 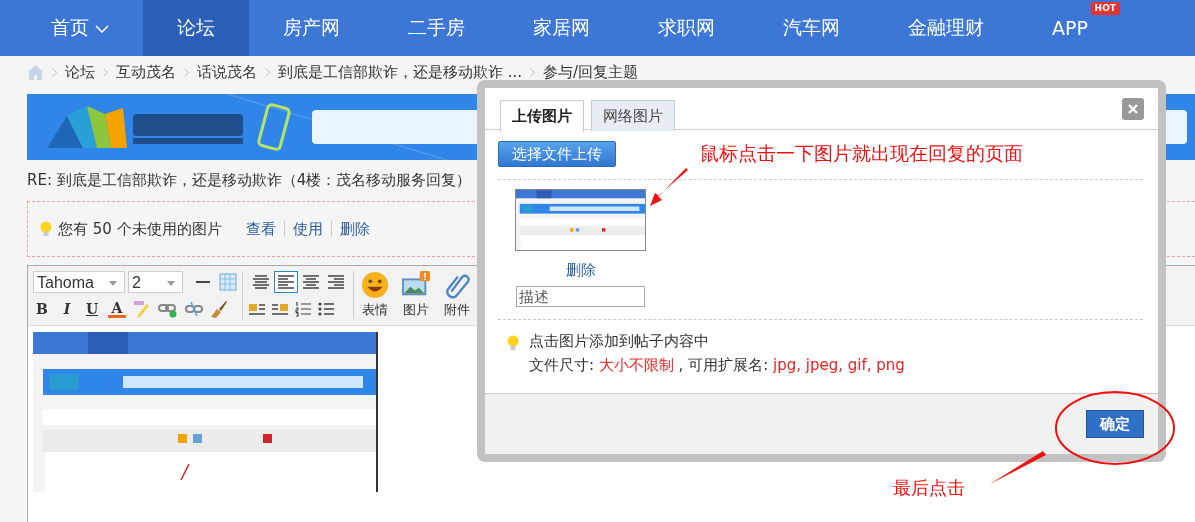 I want to click on file-size-tip: 文件尺寸: 大小不限制 , 可用扩展名: jpg, jpeg, gif, png, so click(x=717, y=365).